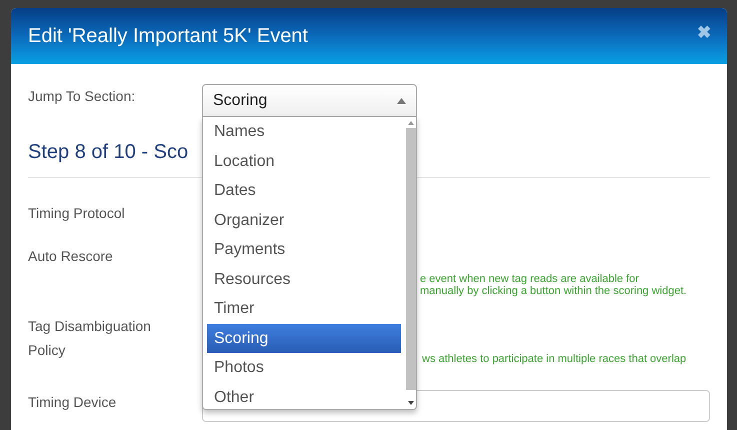  Describe the element at coordinates (73, 402) in the screenshot. I see `field-label: Timing Device` at that location.